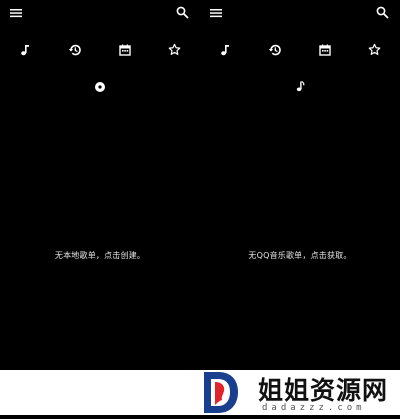 This screenshot has height=419, width=400. Describe the element at coordinates (323, 390) in the screenshot. I see `watermark-title: 姐姐资源网` at that location.